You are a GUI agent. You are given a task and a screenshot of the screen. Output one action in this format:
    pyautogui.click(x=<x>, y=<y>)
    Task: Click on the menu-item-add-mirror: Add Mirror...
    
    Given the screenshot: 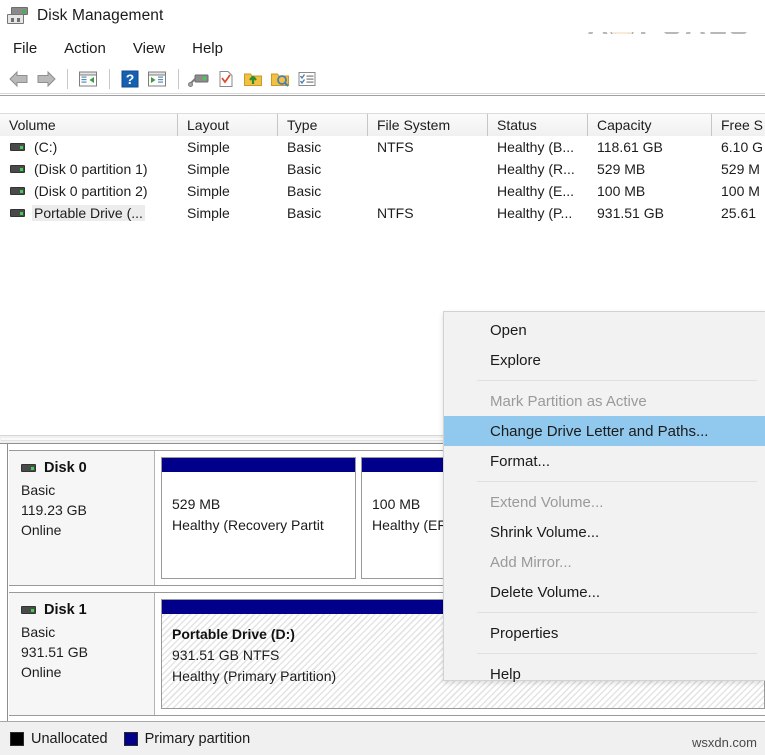 What is the action you would take?
    pyautogui.click(x=531, y=562)
    